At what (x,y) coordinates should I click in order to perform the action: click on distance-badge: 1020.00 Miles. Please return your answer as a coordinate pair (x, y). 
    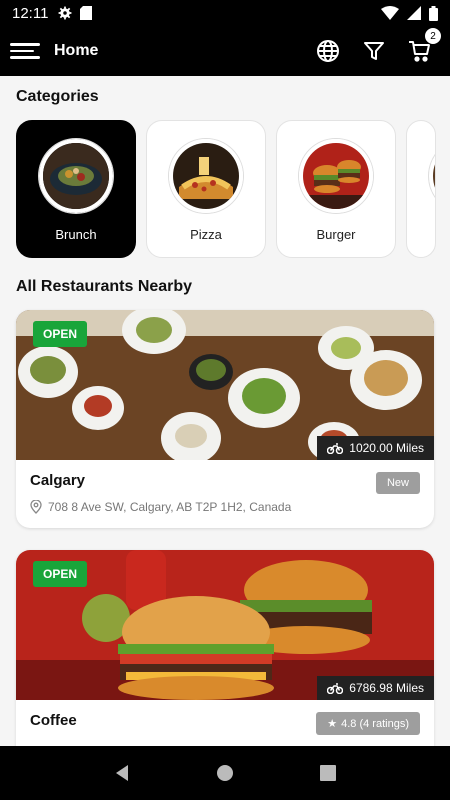
    Looking at the image, I should click on (375, 448).